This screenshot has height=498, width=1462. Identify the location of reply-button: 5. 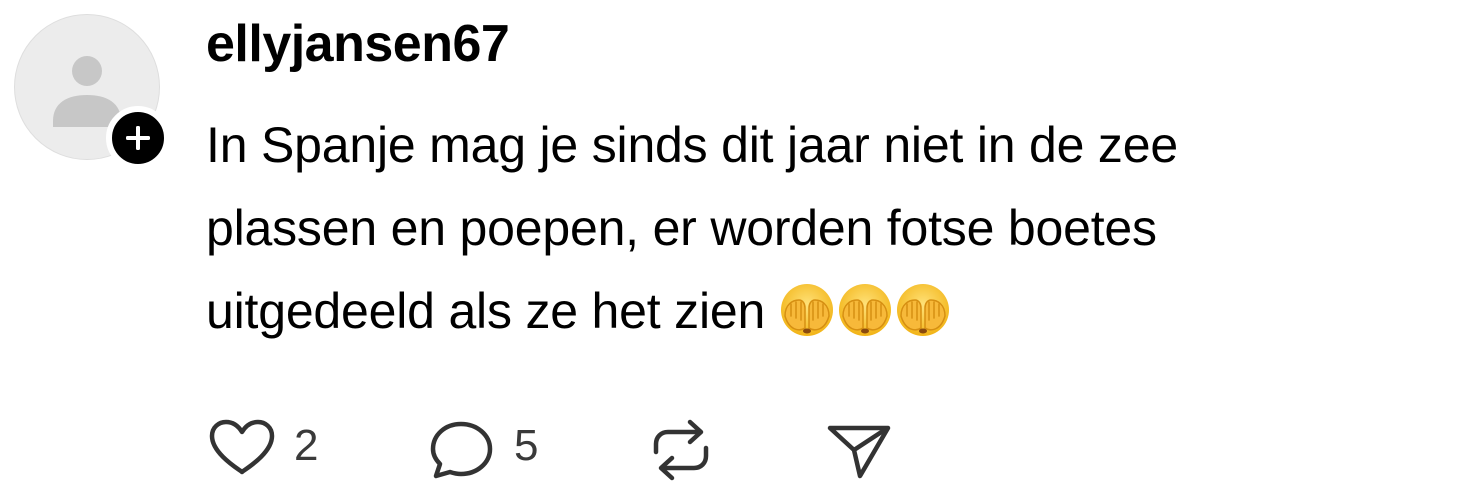
(493, 447).